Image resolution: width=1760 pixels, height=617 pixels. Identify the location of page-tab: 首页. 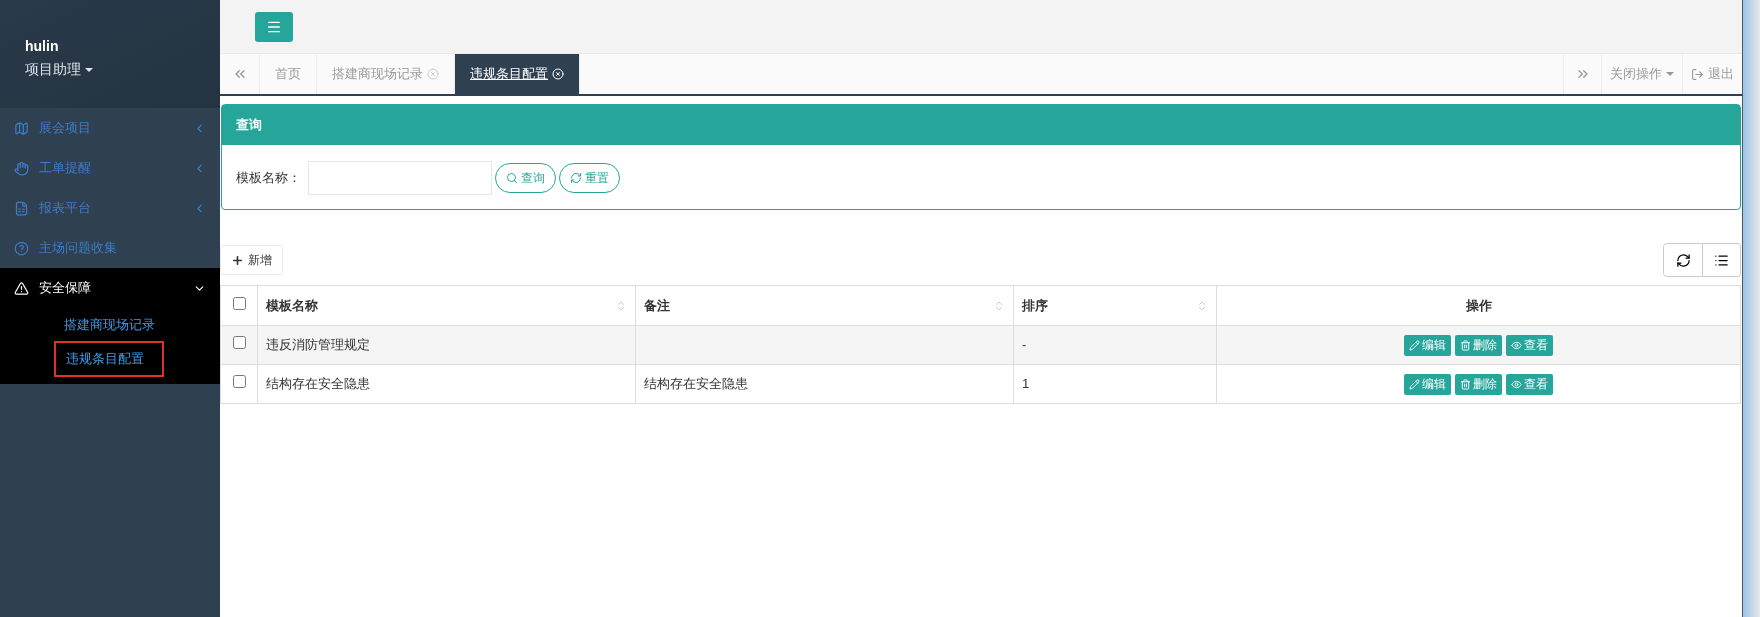
(288, 74).